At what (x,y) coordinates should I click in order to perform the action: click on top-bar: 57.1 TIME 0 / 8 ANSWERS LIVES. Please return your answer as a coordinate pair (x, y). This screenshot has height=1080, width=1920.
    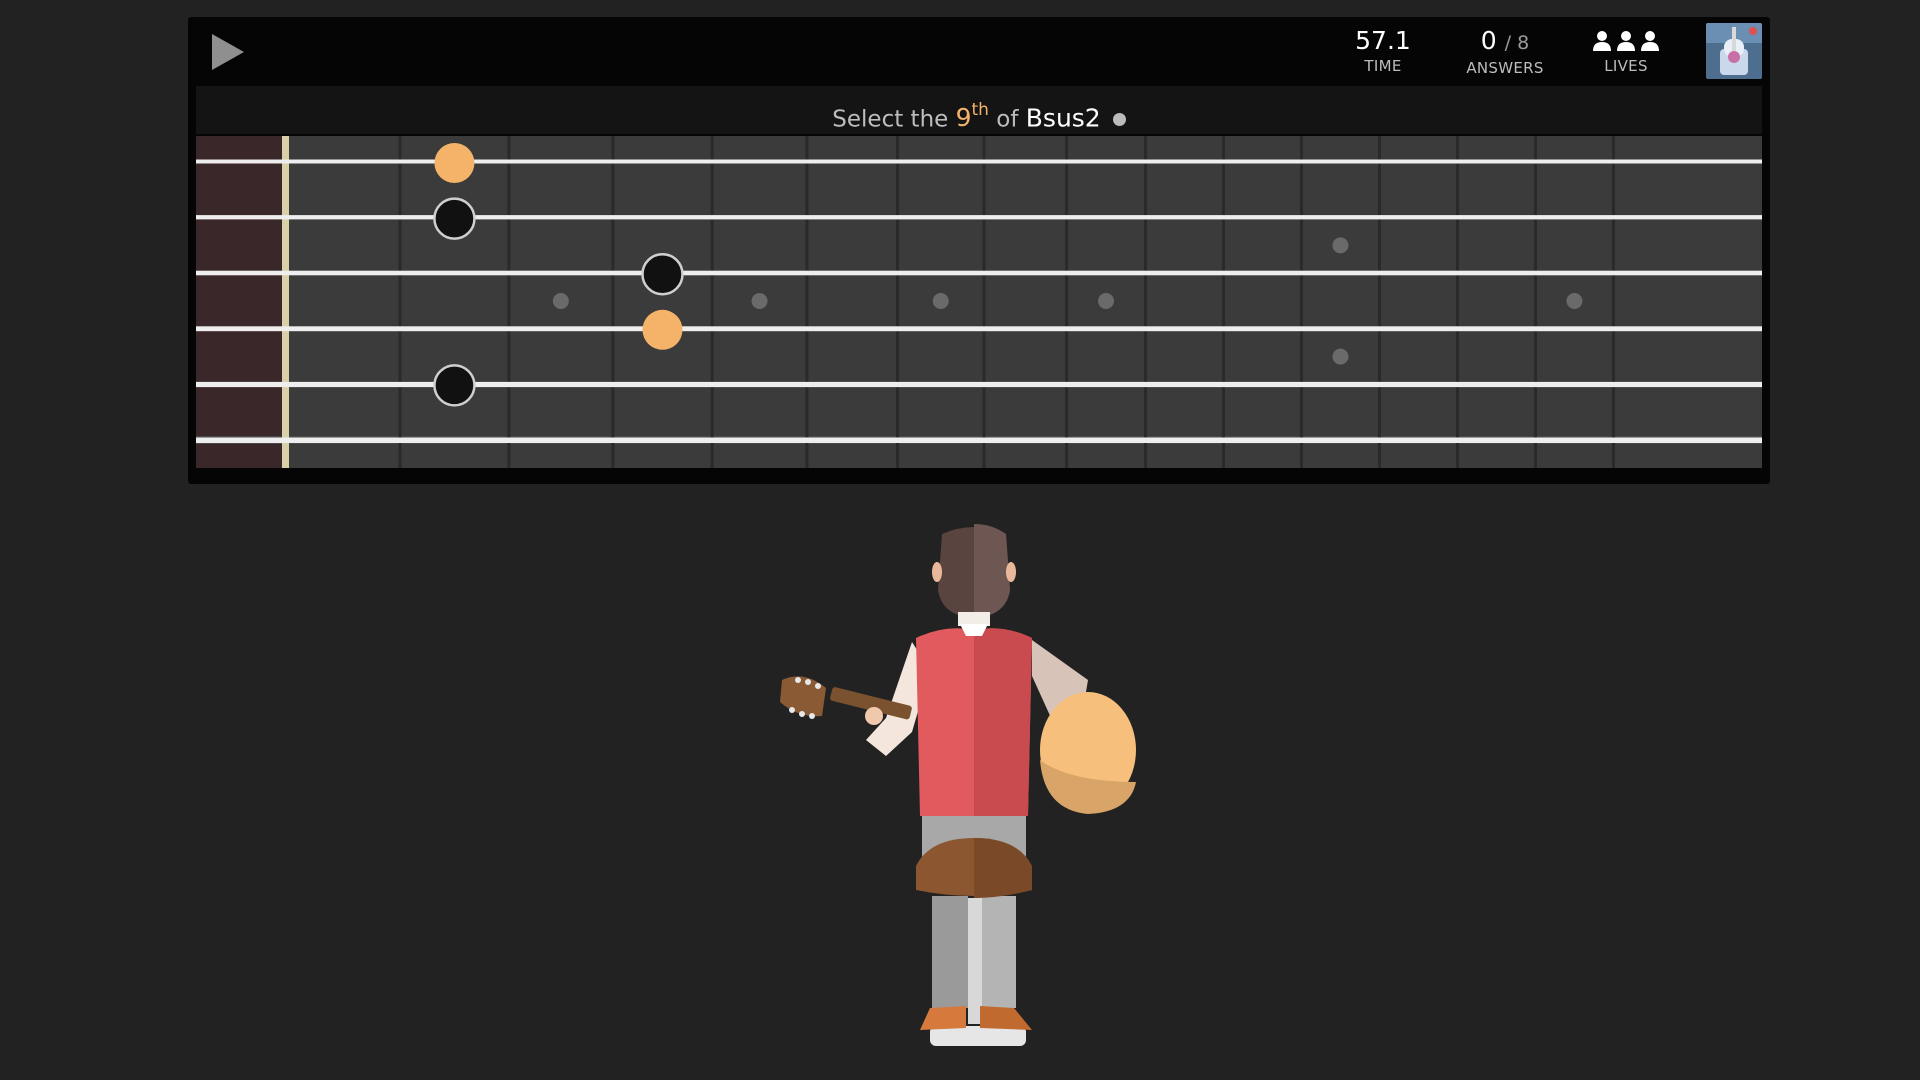
    Looking at the image, I should click on (979, 51).